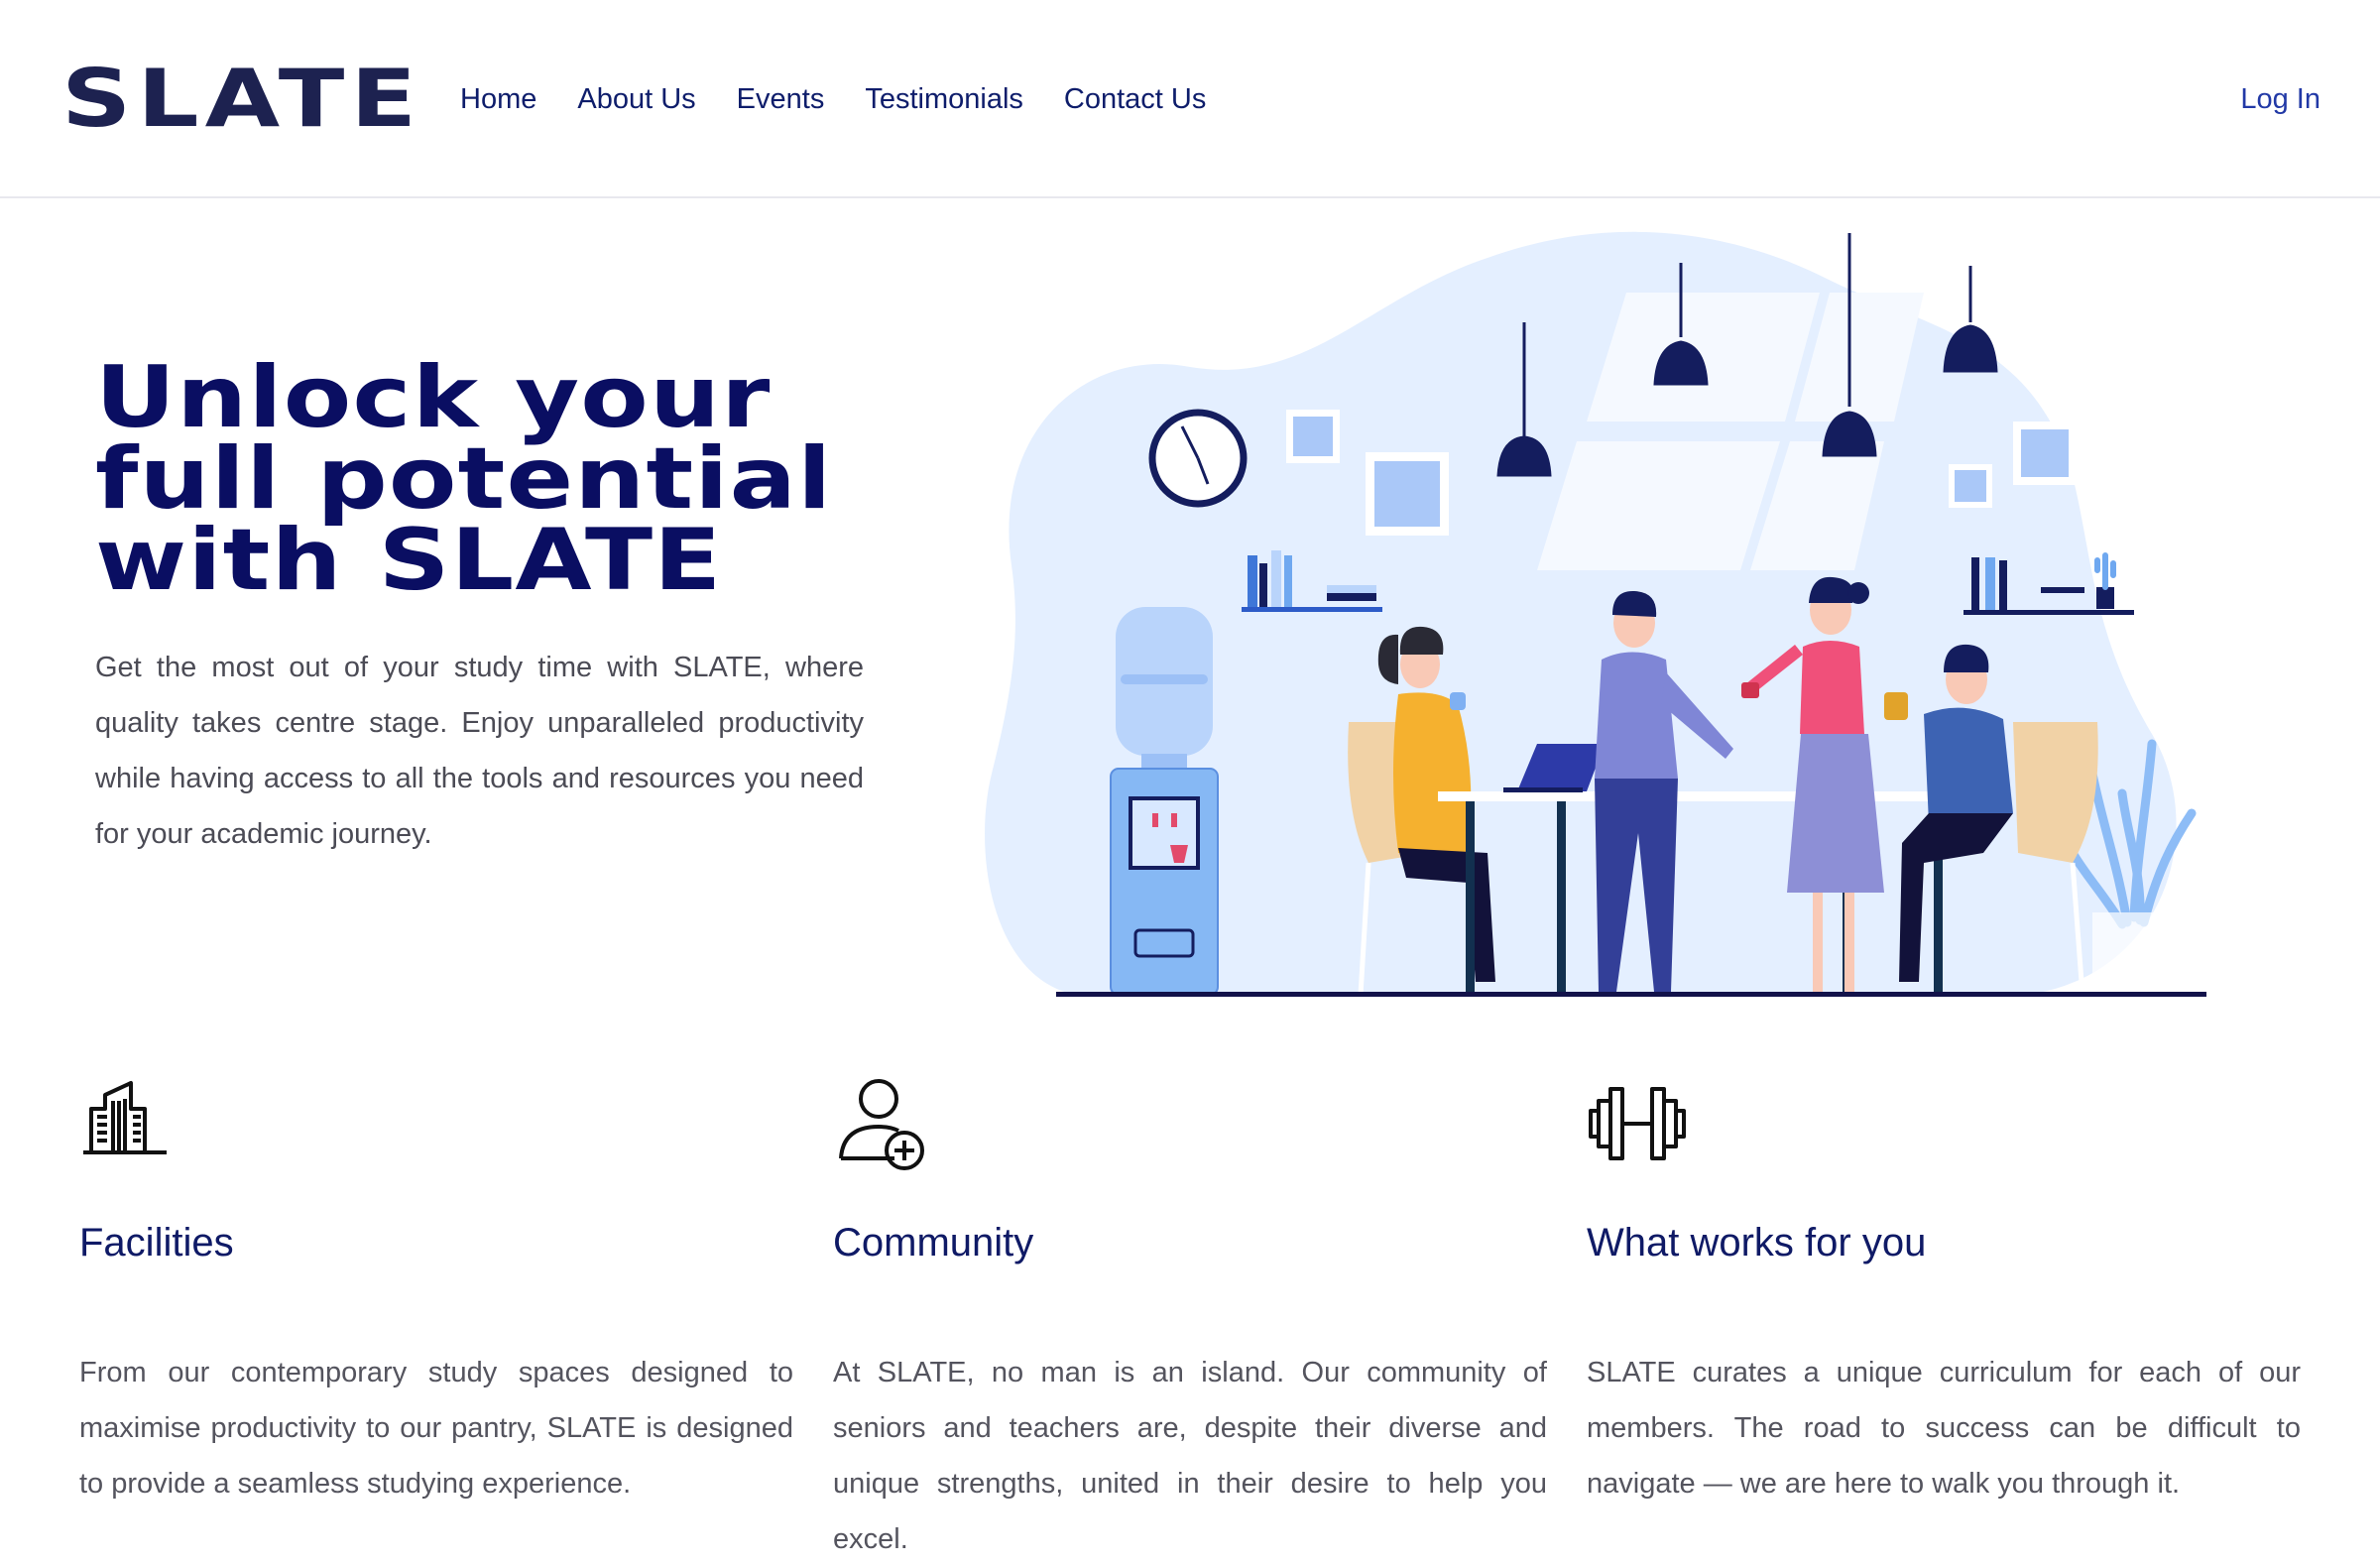 This screenshot has width=2380, height=1567. Describe the element at coordinates (2131, 954) in the screenshot. I see `plant-pot` at that location.